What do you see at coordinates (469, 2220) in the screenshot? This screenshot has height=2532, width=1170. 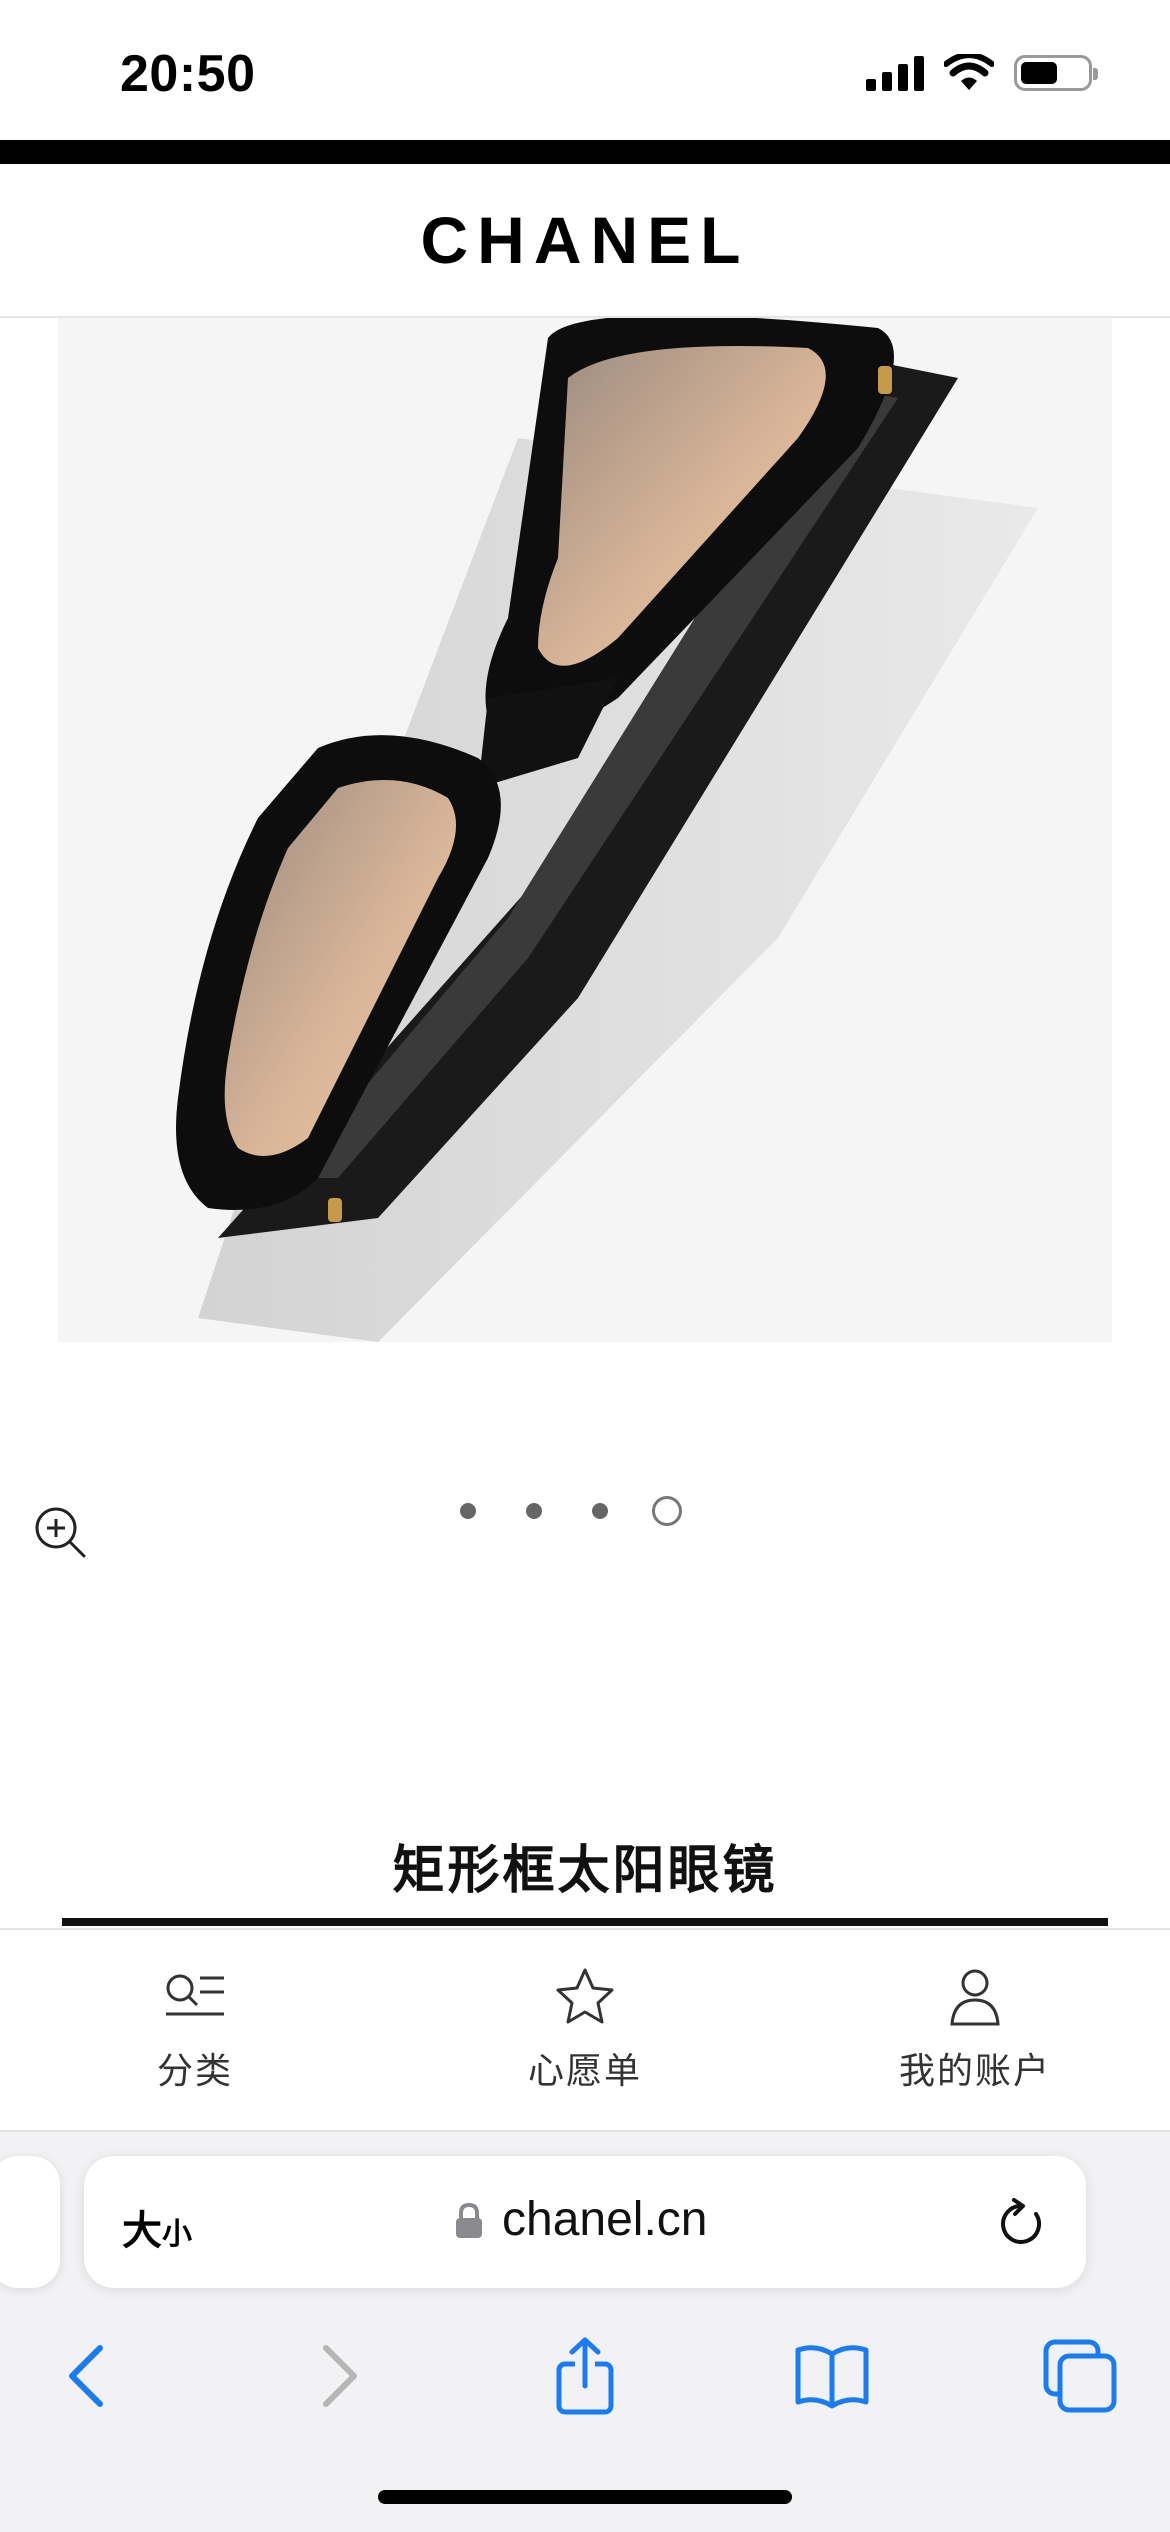 I see `lock-icon` at bounding box center [469, 2220].